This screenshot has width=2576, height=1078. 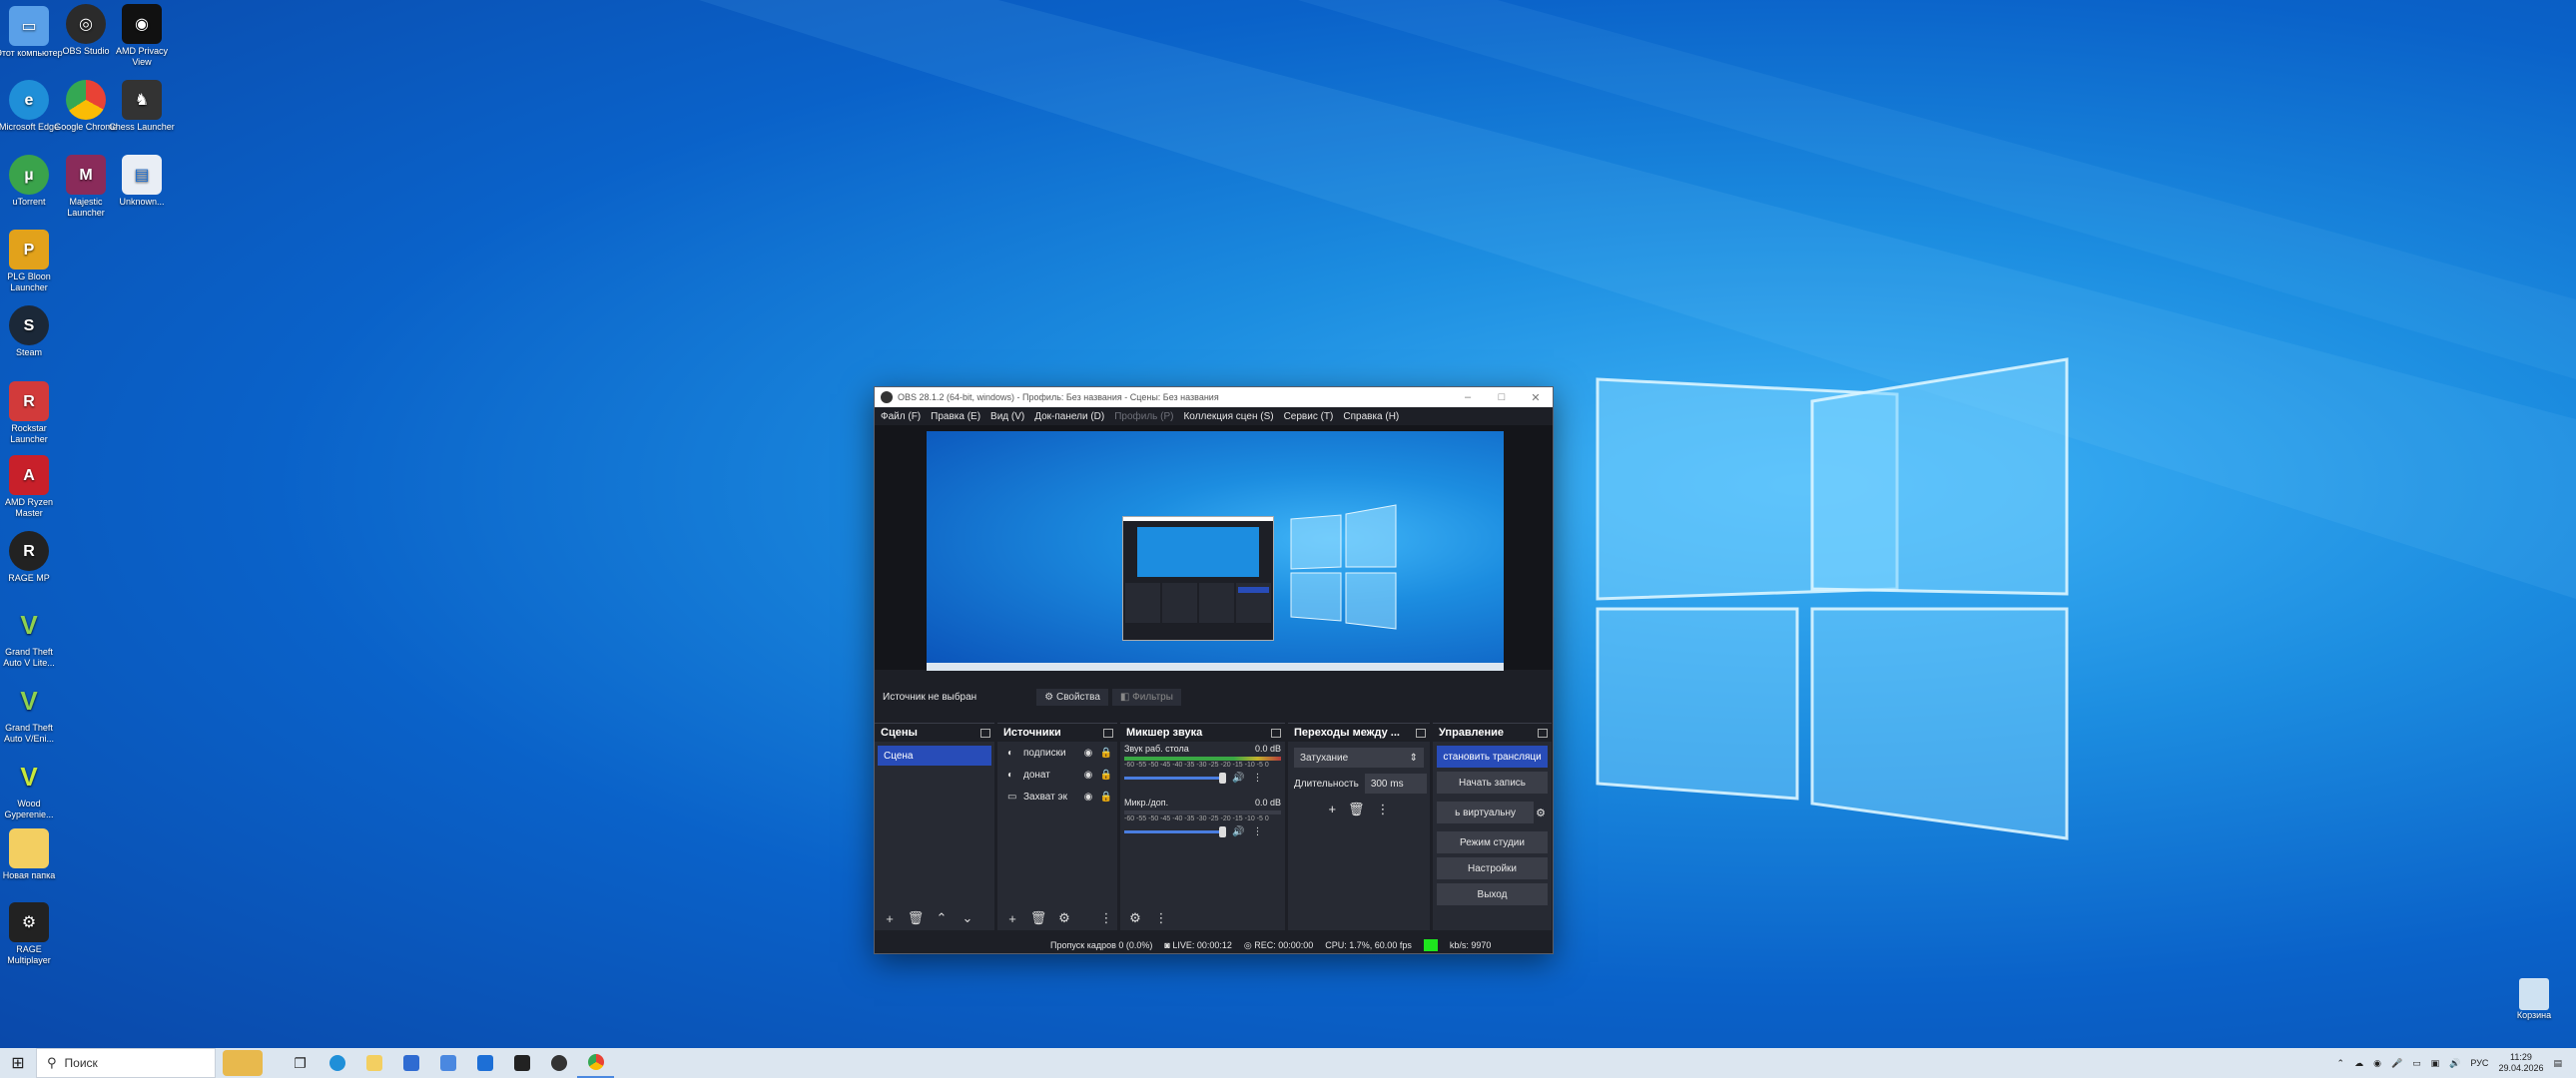 I want to click on desktop-icon-amd-privacy: ◉ AMD Privacy View, so click(x=142, y=36).